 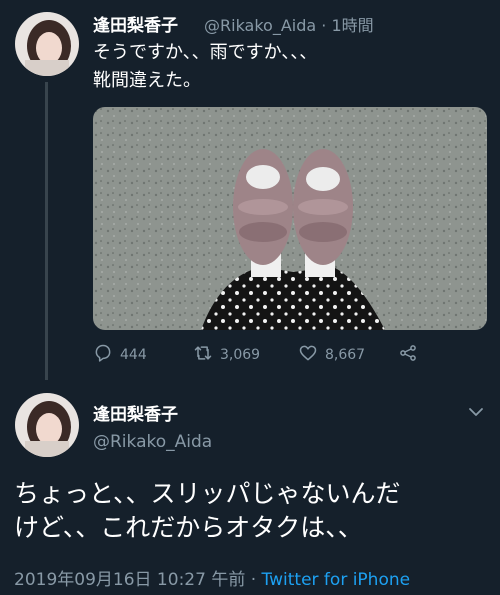 I want to click on tweet-text: そうですか、、雨ですか、、、 靴間違えた。, so click(x=205, y=66).